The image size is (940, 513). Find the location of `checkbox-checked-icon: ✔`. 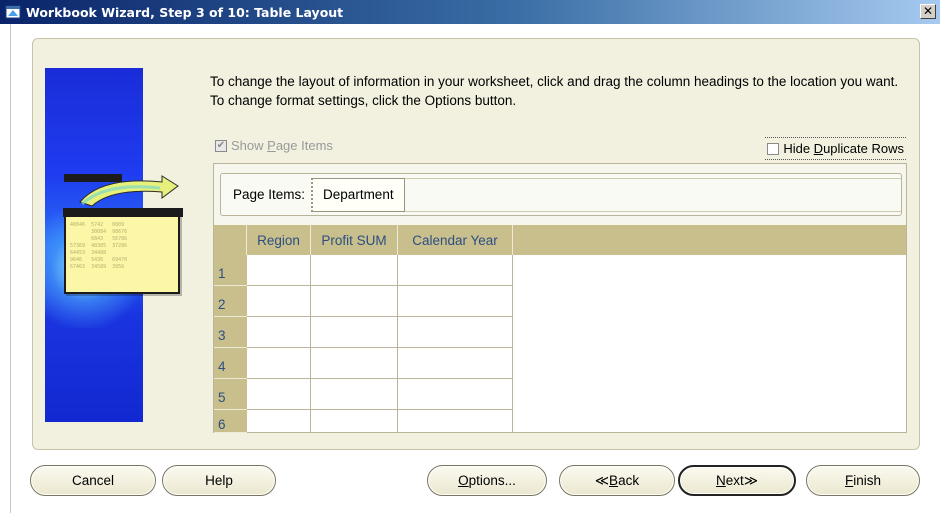

checkbox-checked-icon: ✔ is located at coordinates (221, 145).